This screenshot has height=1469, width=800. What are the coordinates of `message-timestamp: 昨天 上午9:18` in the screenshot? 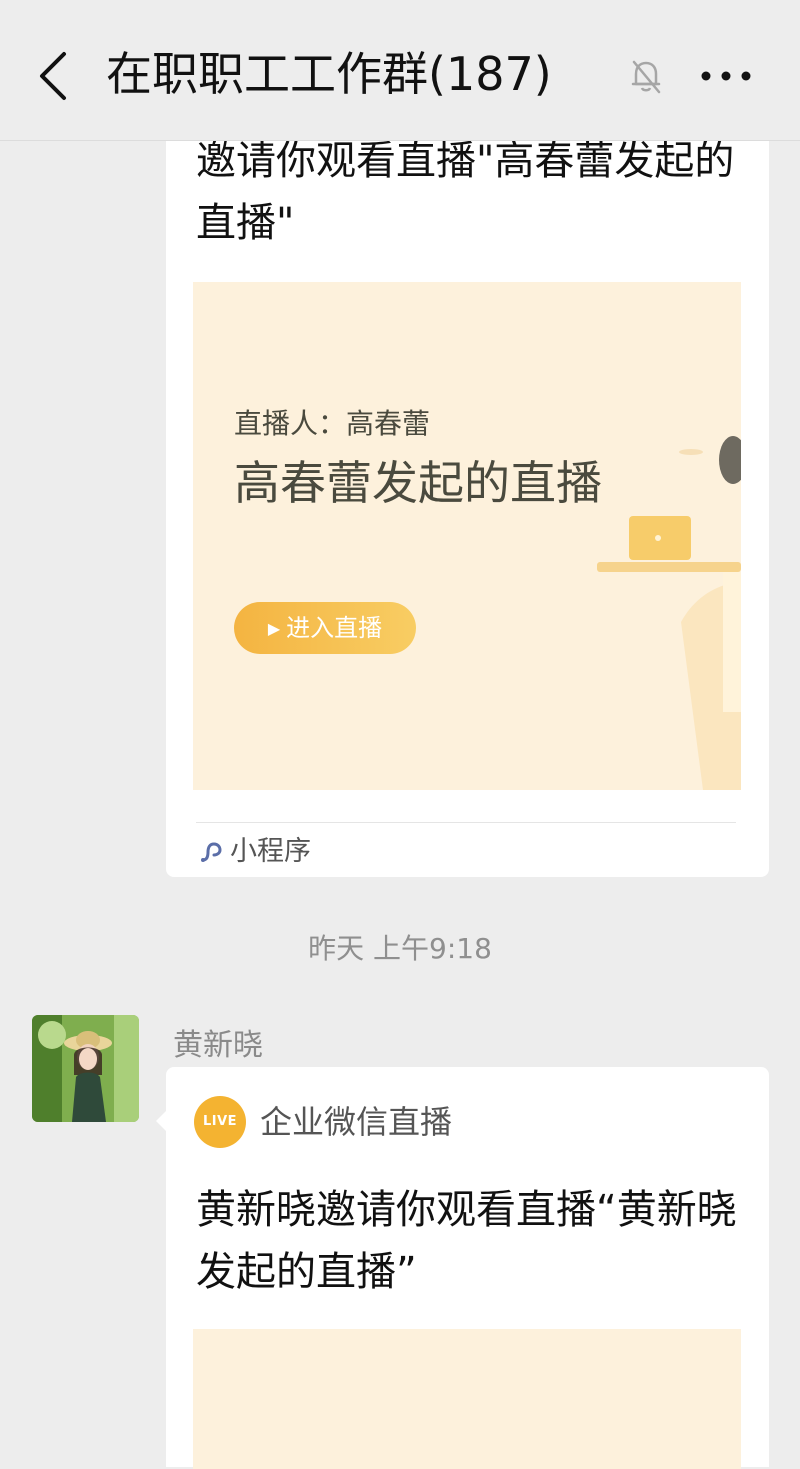 It's located at (400, 948).